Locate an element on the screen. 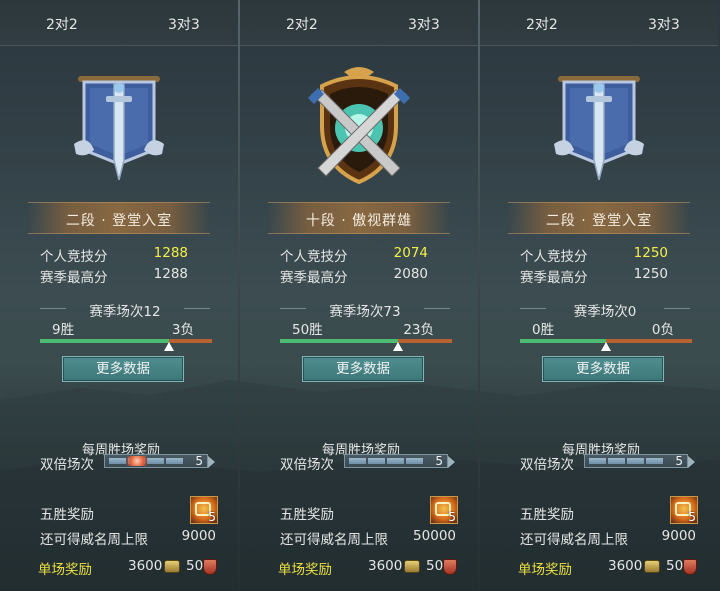  crossed-swords-emblem-icon is located at coordinates (359, 126).